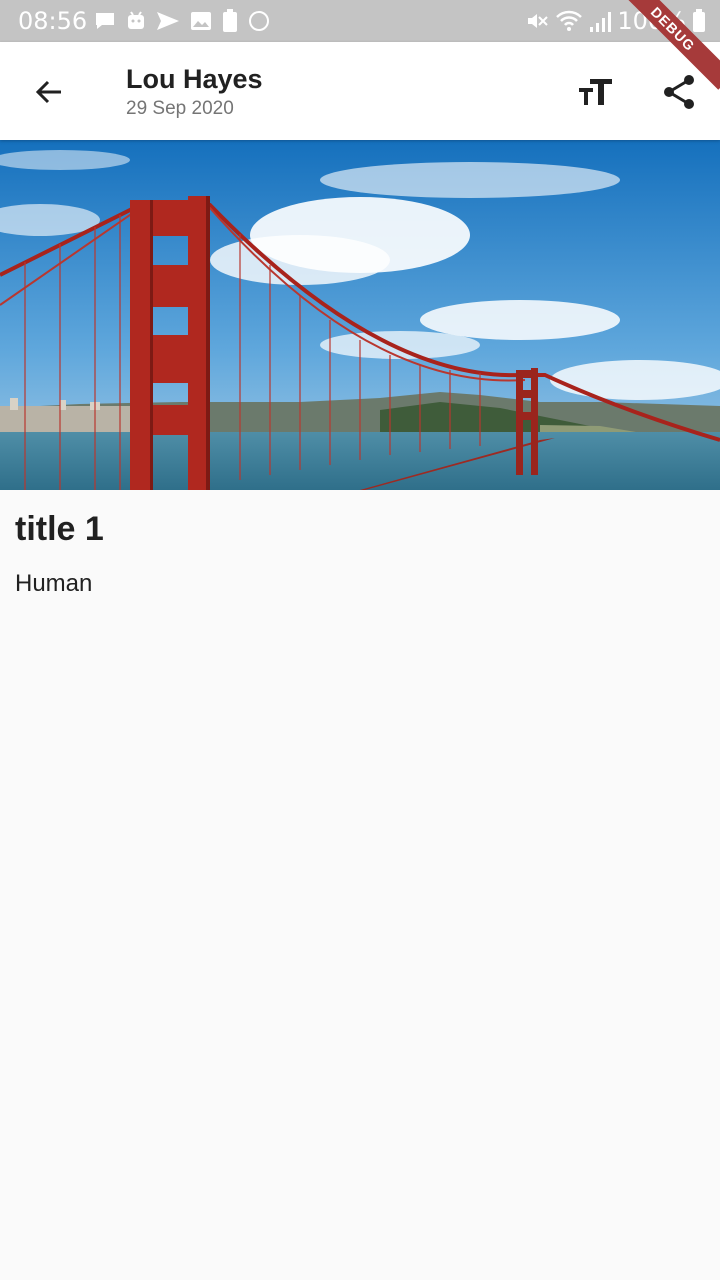  Describe the element at coordinates (53, 21) in the screenshot. I see `status-time: 08:56` at that location.